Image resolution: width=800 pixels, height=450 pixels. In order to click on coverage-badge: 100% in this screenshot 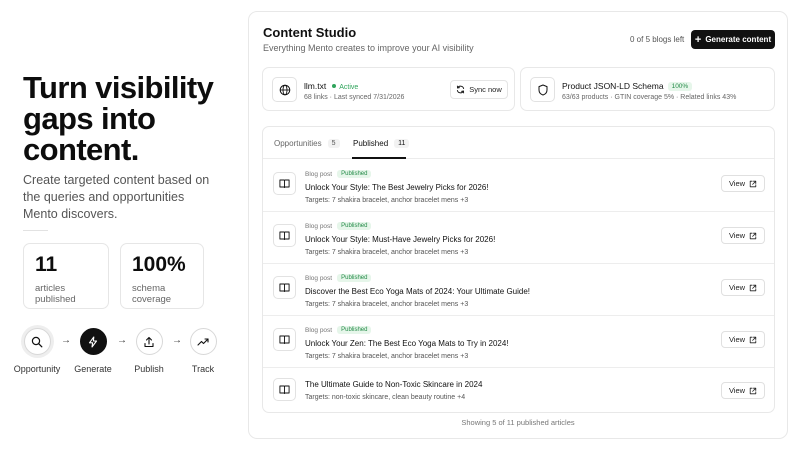, I will do `click(680, 86)`.